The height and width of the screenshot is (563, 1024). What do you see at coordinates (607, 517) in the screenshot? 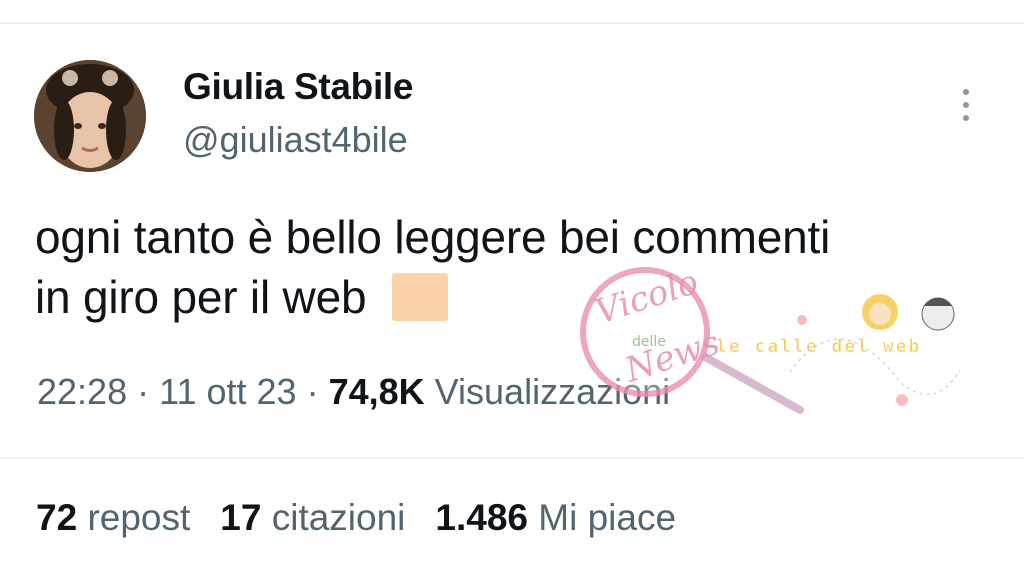
I see `likes-label: Mi piace` at bounding box center [607, 517].